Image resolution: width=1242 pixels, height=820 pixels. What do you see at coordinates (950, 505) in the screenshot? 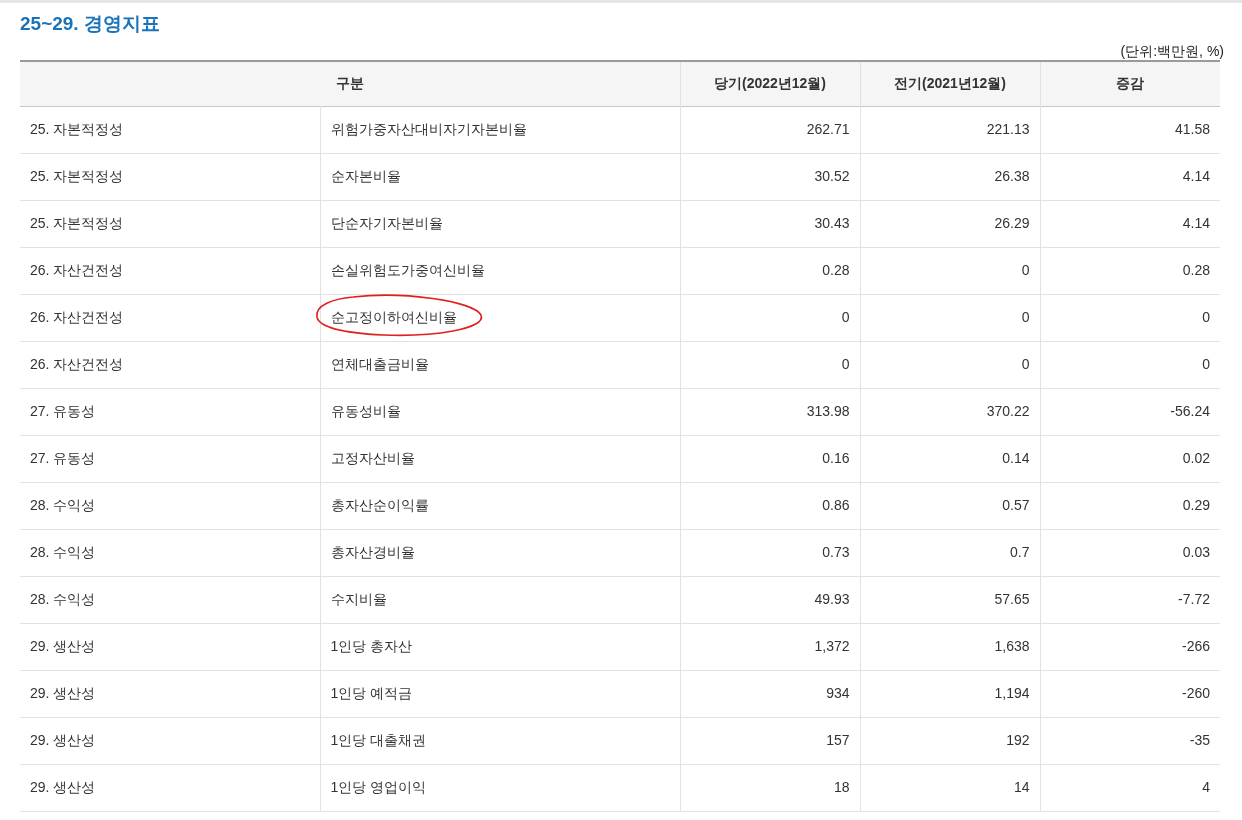
I see `table-cell: 0.57` at bounding box center [950, 505].